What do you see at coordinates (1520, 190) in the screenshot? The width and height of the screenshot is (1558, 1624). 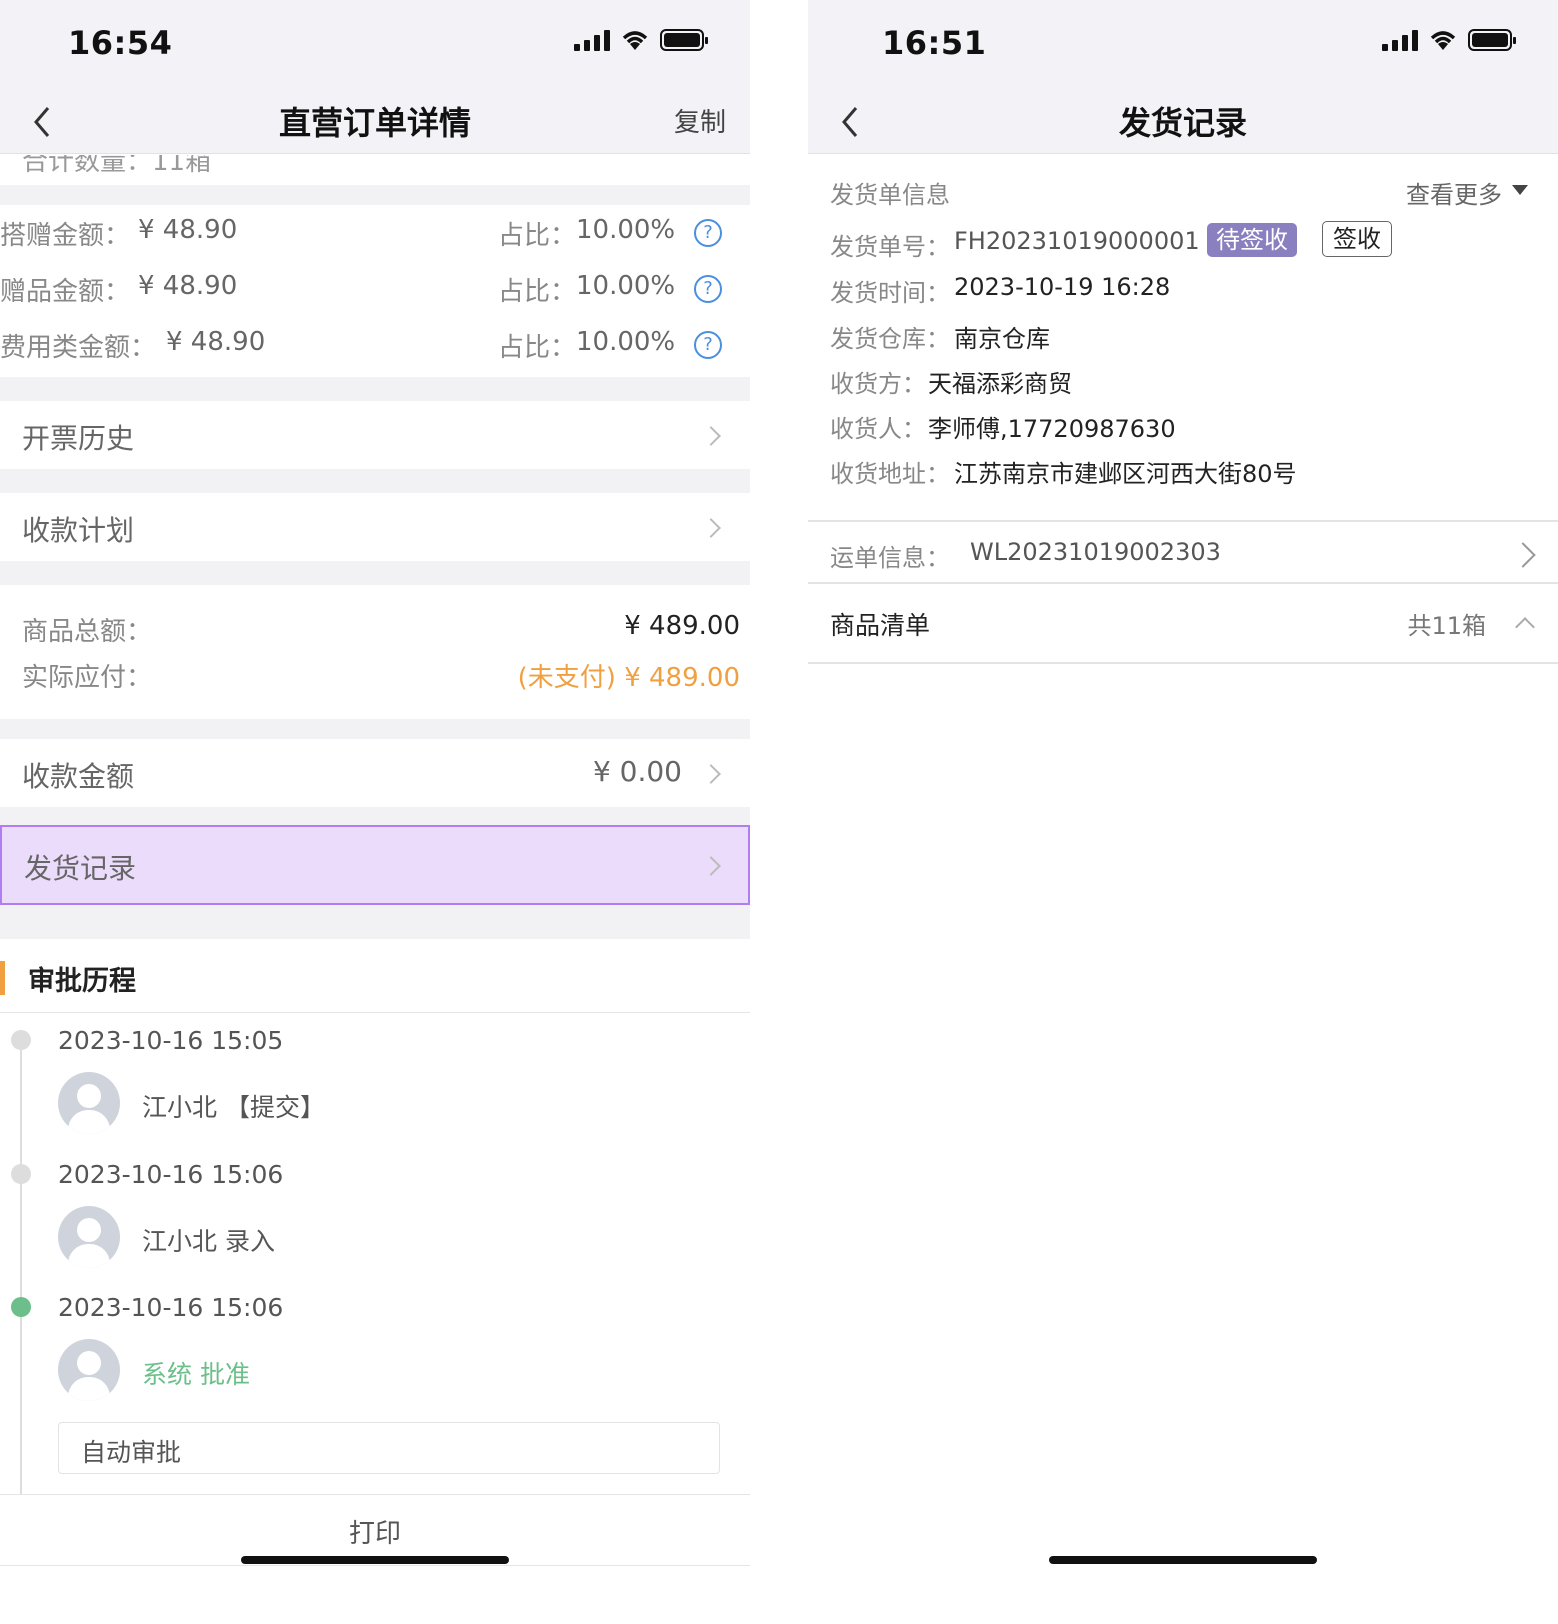 I see `caret-down-icon` at bounding box center [1520, 190].